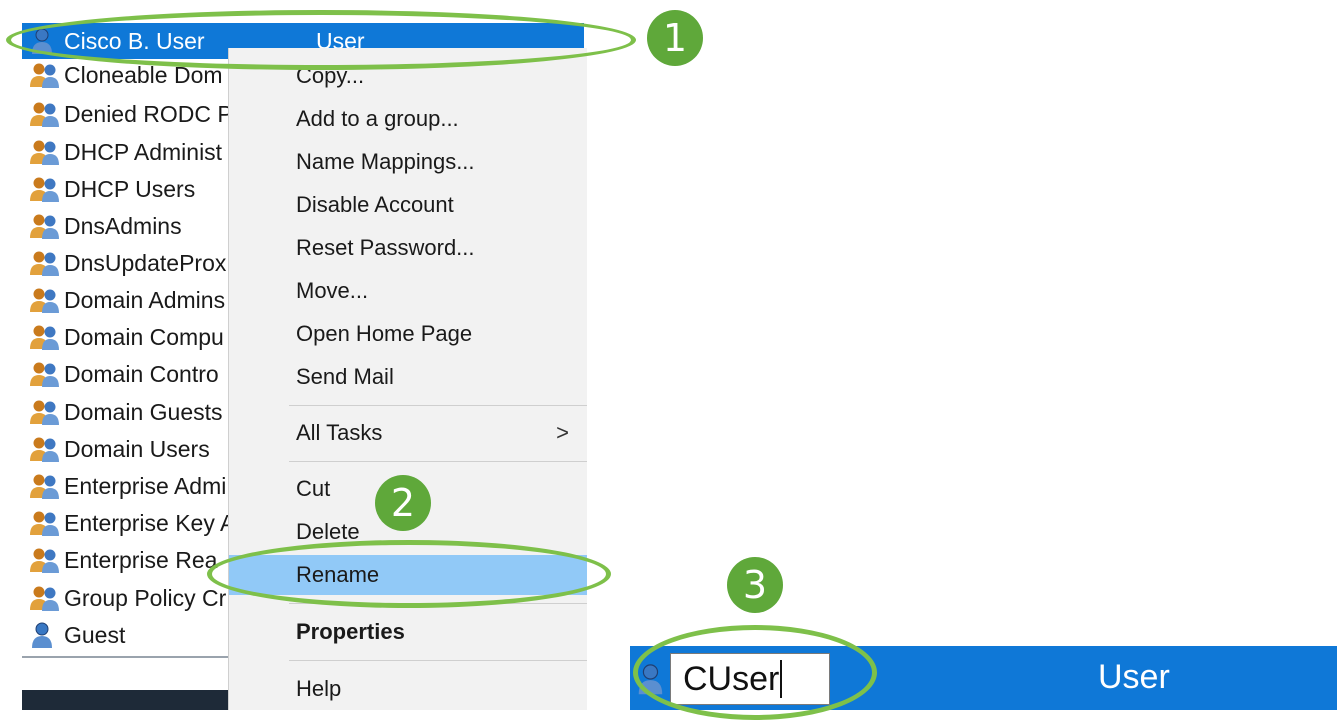 The height and width of the screenshot is (720, 1337). Describe the element at coordinates (145, 299) in the screenshot. I see `list-item-label: Domain Admins` at that location.